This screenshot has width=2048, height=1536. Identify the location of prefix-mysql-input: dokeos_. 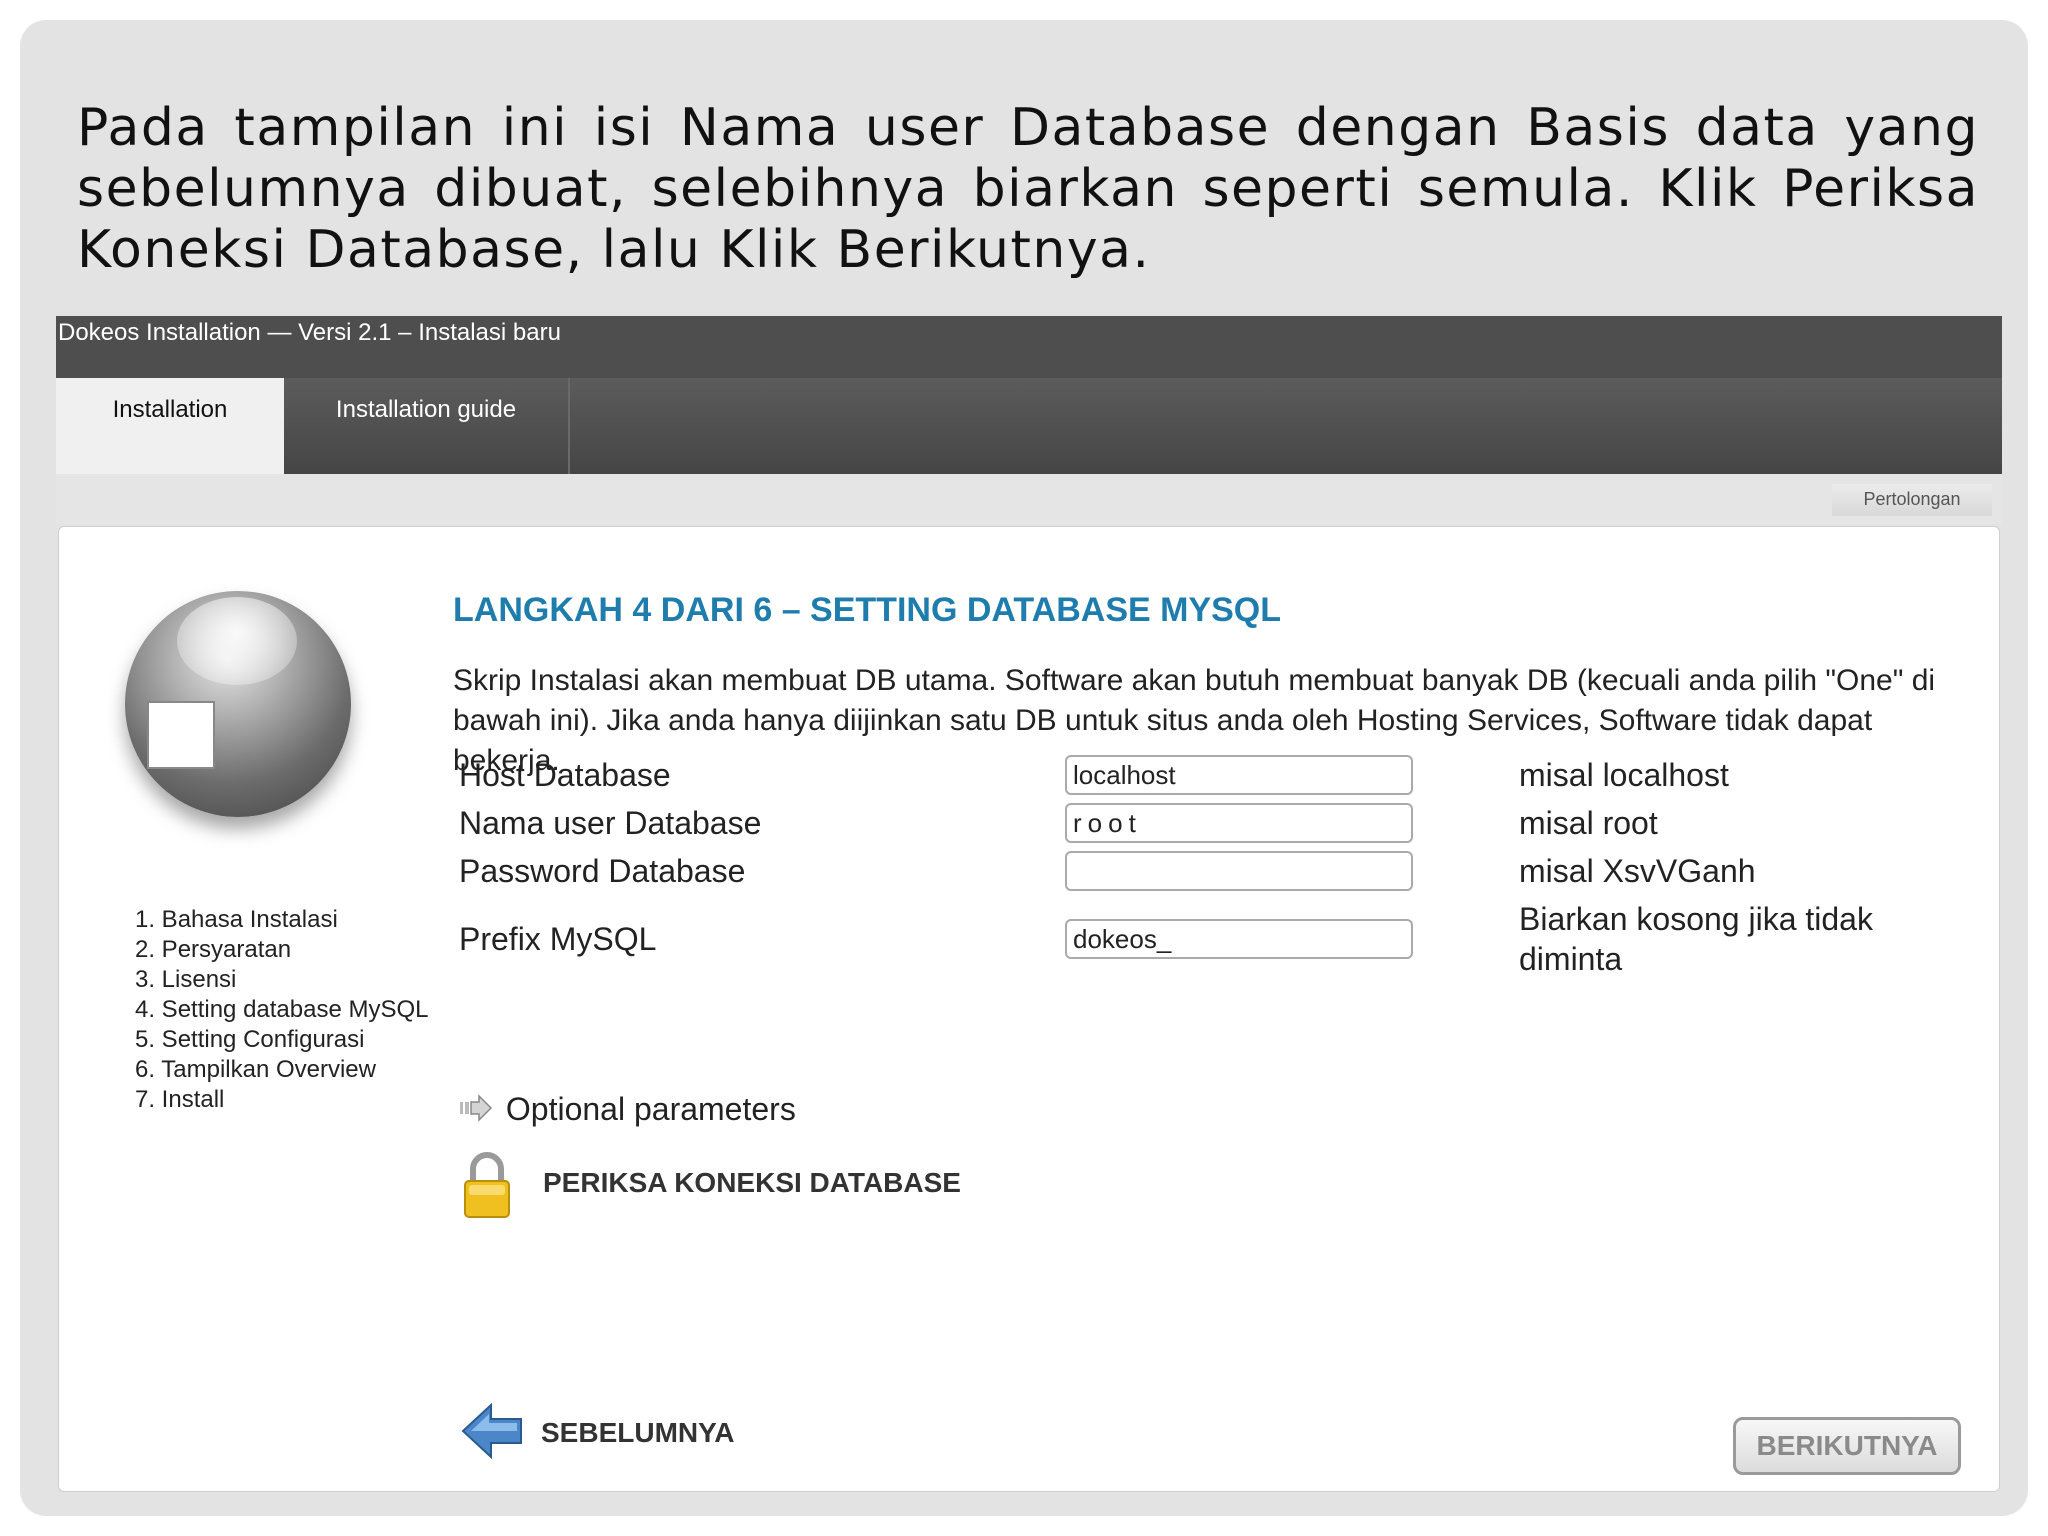
(1239, 939).